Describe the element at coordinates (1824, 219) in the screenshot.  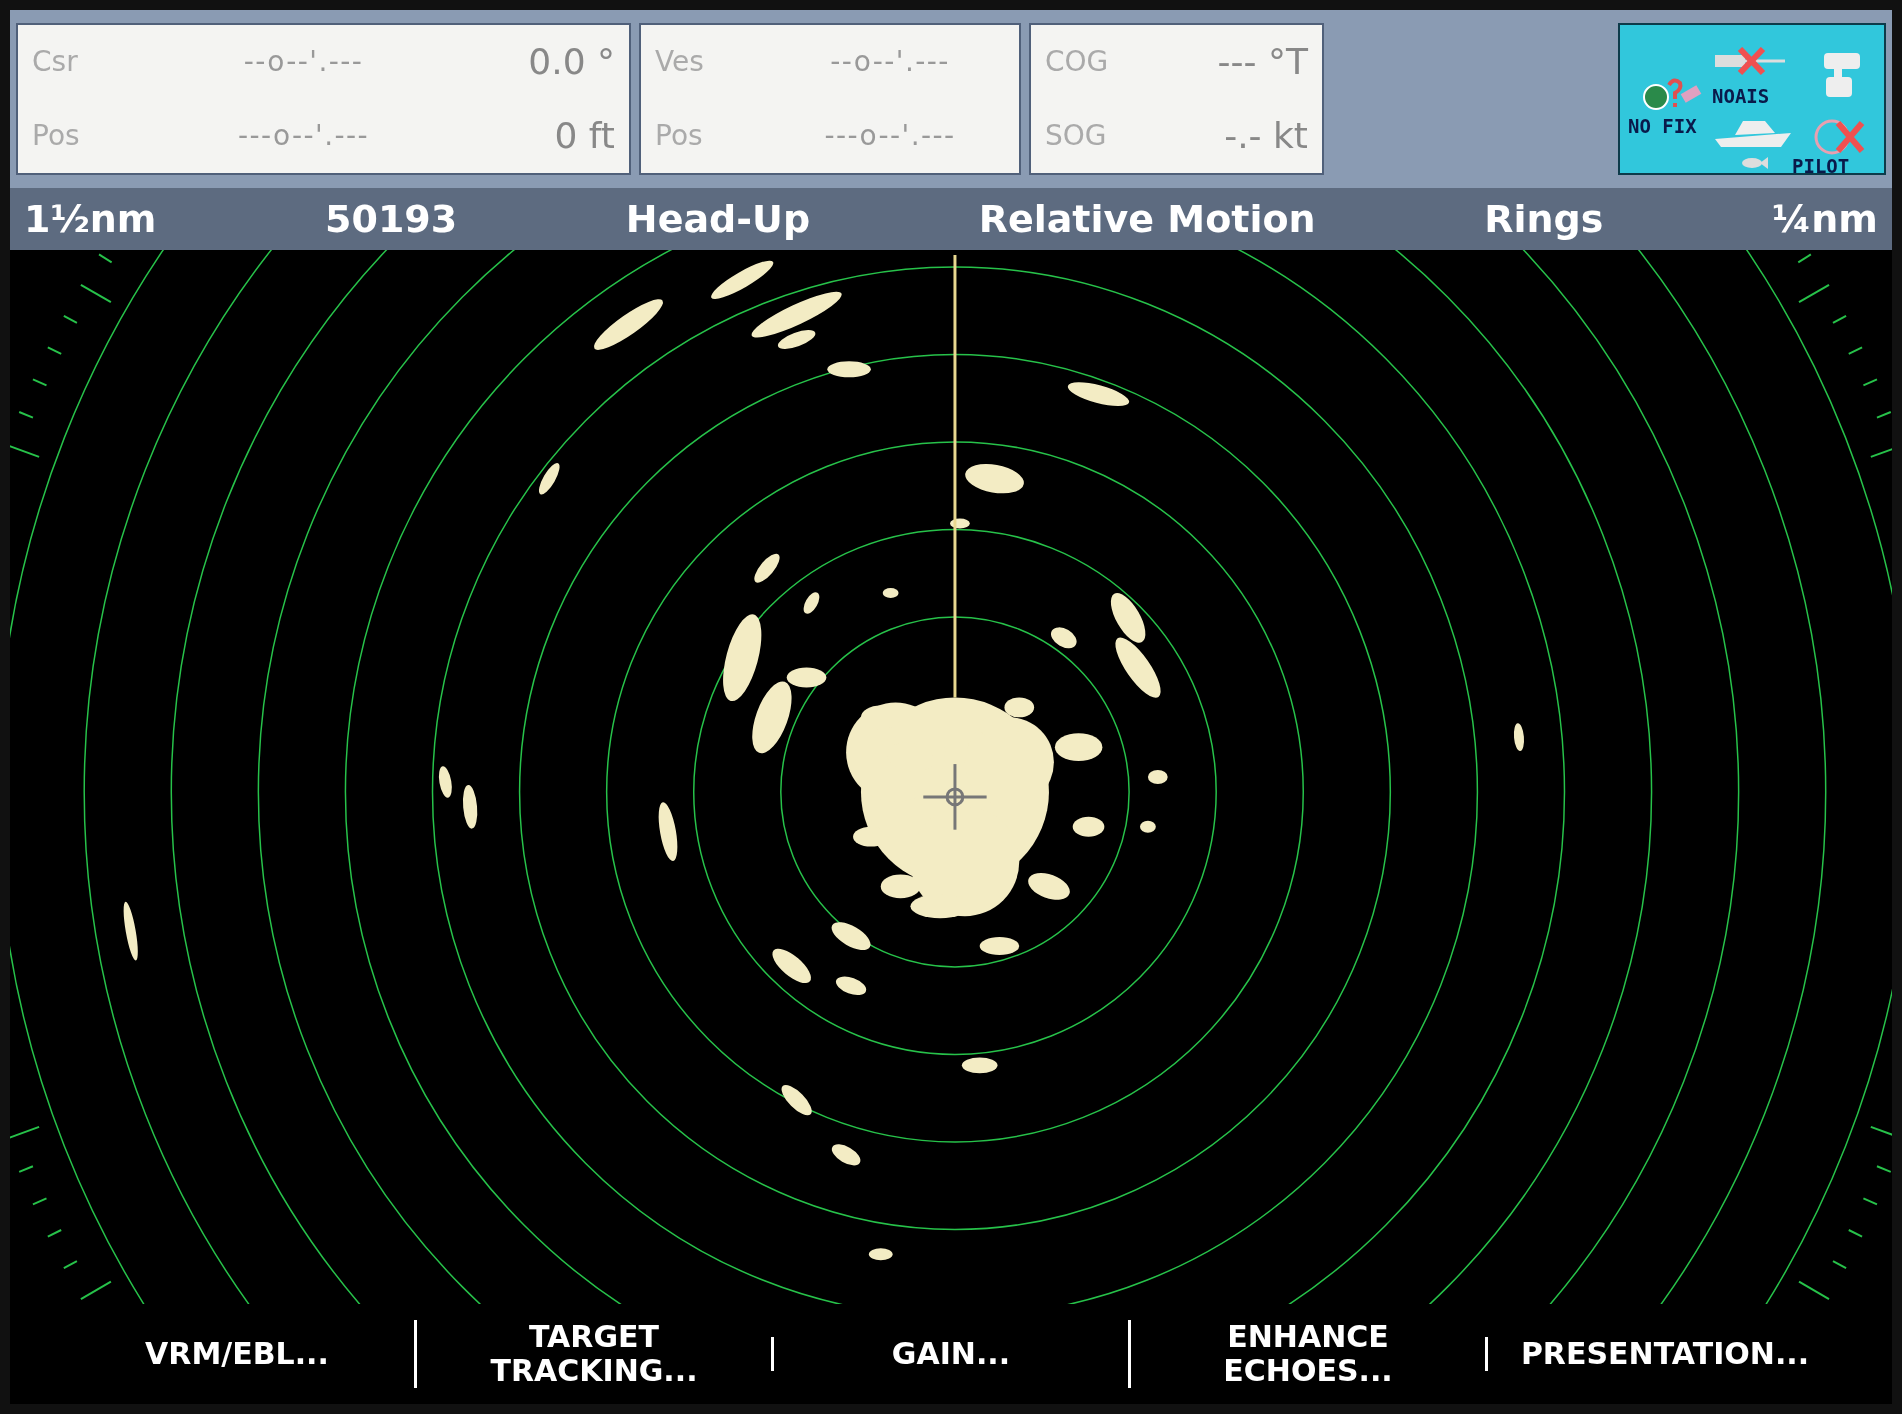
I see `status-text: ¼nm` at that location.